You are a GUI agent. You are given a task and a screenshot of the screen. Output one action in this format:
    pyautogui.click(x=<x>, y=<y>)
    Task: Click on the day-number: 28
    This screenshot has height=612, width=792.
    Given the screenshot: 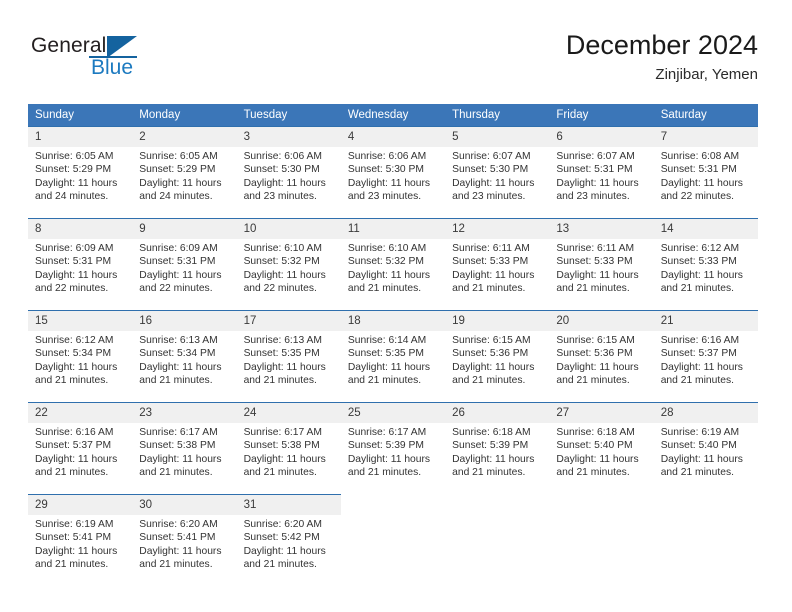 What is the action you would take?
    pyautogui.click(x=705, y=413)
    